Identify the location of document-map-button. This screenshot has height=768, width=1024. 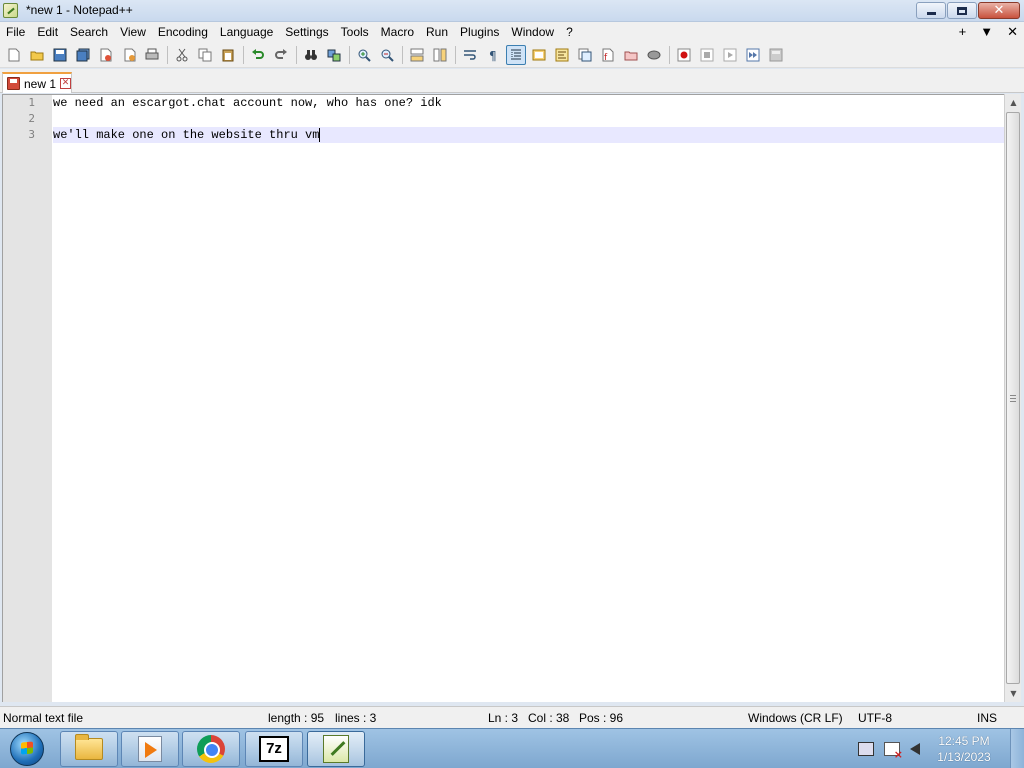
(562, 55).